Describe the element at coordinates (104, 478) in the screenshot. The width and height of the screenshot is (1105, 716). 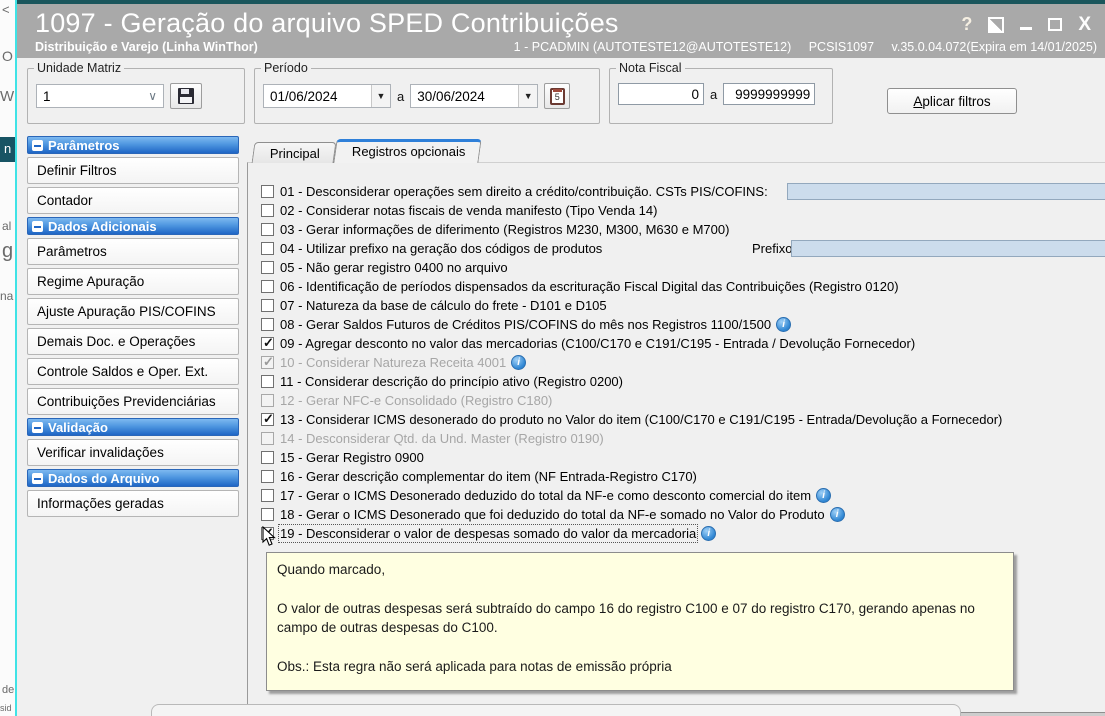
I see `sidebar-section-title: Dados do Arquivo` at that location.